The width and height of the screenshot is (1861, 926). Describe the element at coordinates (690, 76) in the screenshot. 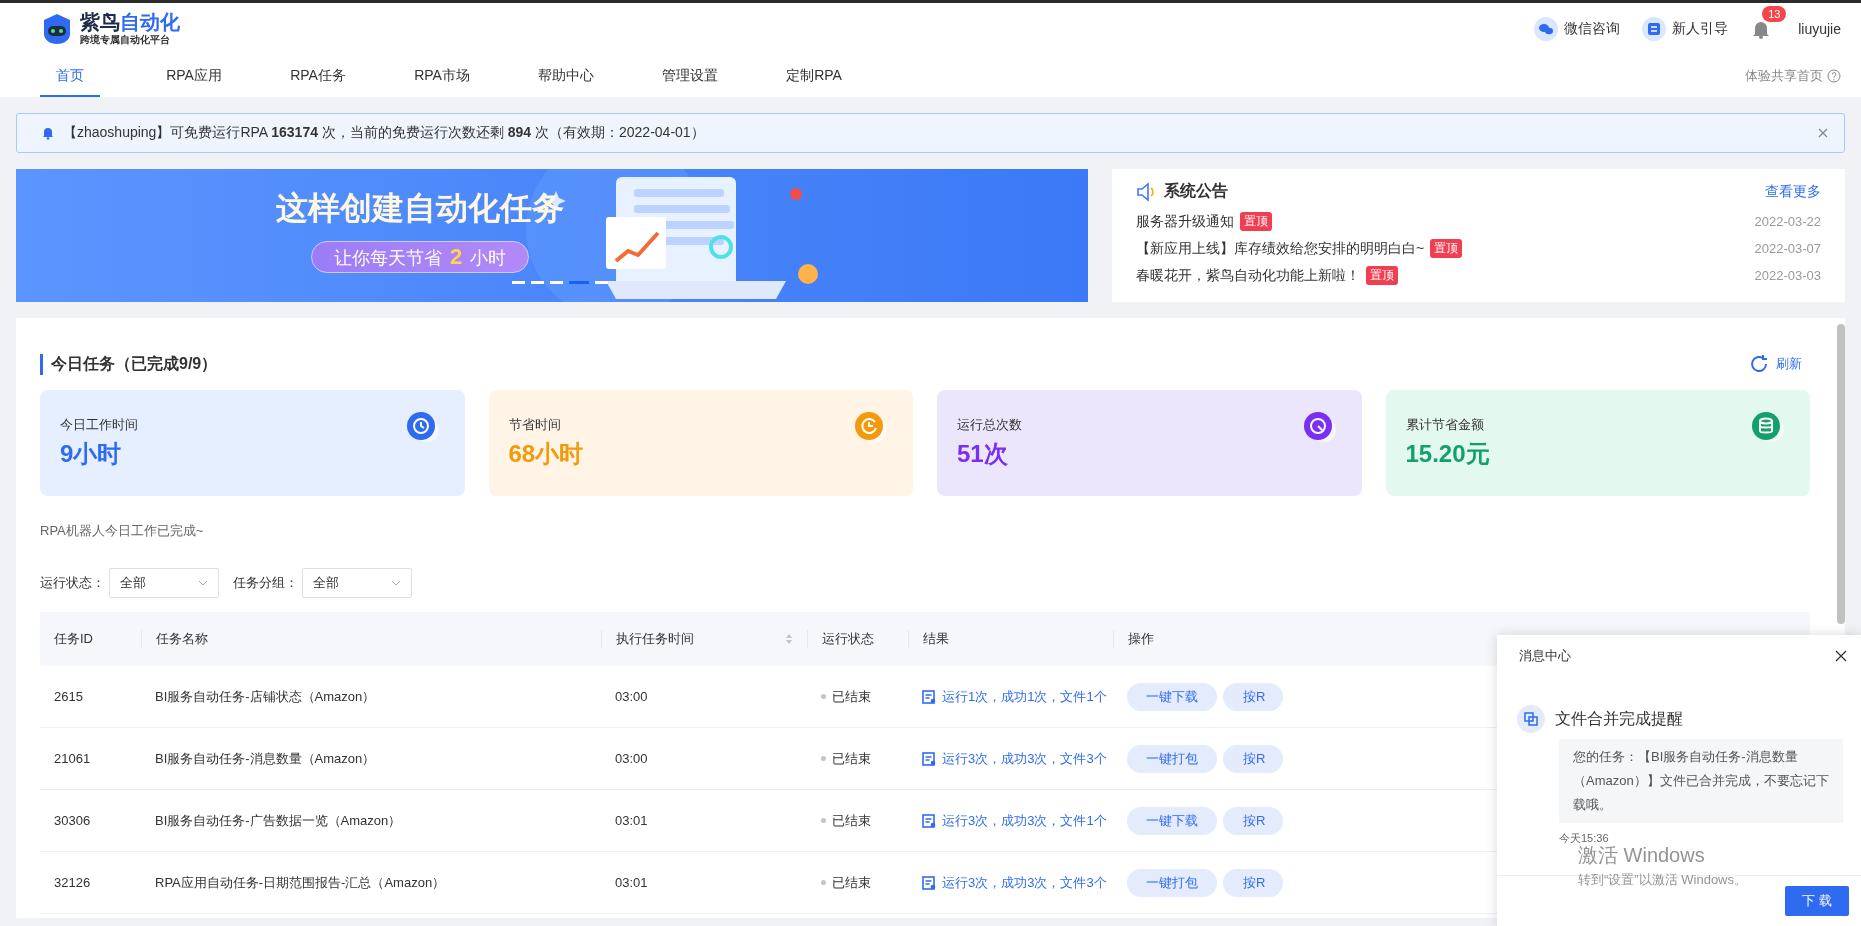

I see `nav-tab: 管理设置` at that location.